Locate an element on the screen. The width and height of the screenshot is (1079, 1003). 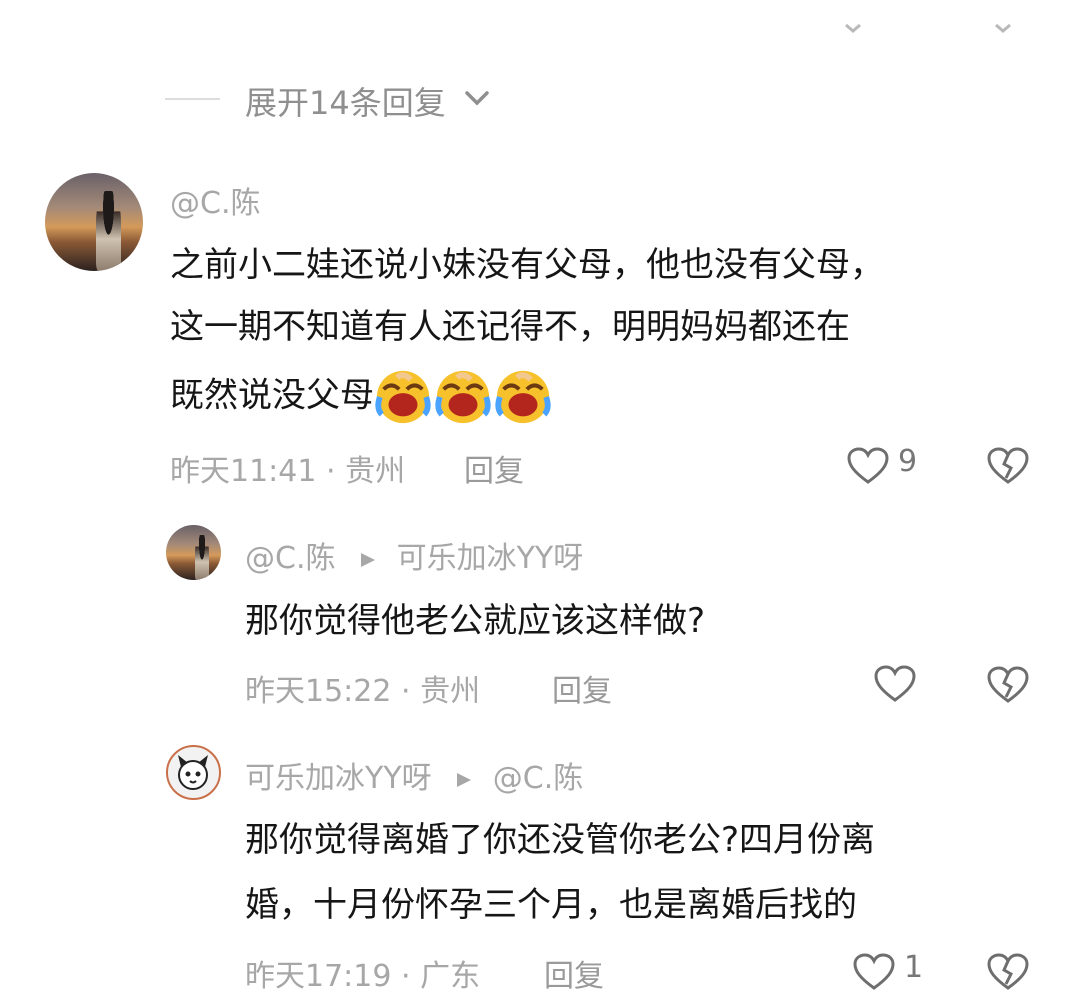
reply-header: @C.陈 可乐加冰YY呀 is located at coordinates (414, 555).